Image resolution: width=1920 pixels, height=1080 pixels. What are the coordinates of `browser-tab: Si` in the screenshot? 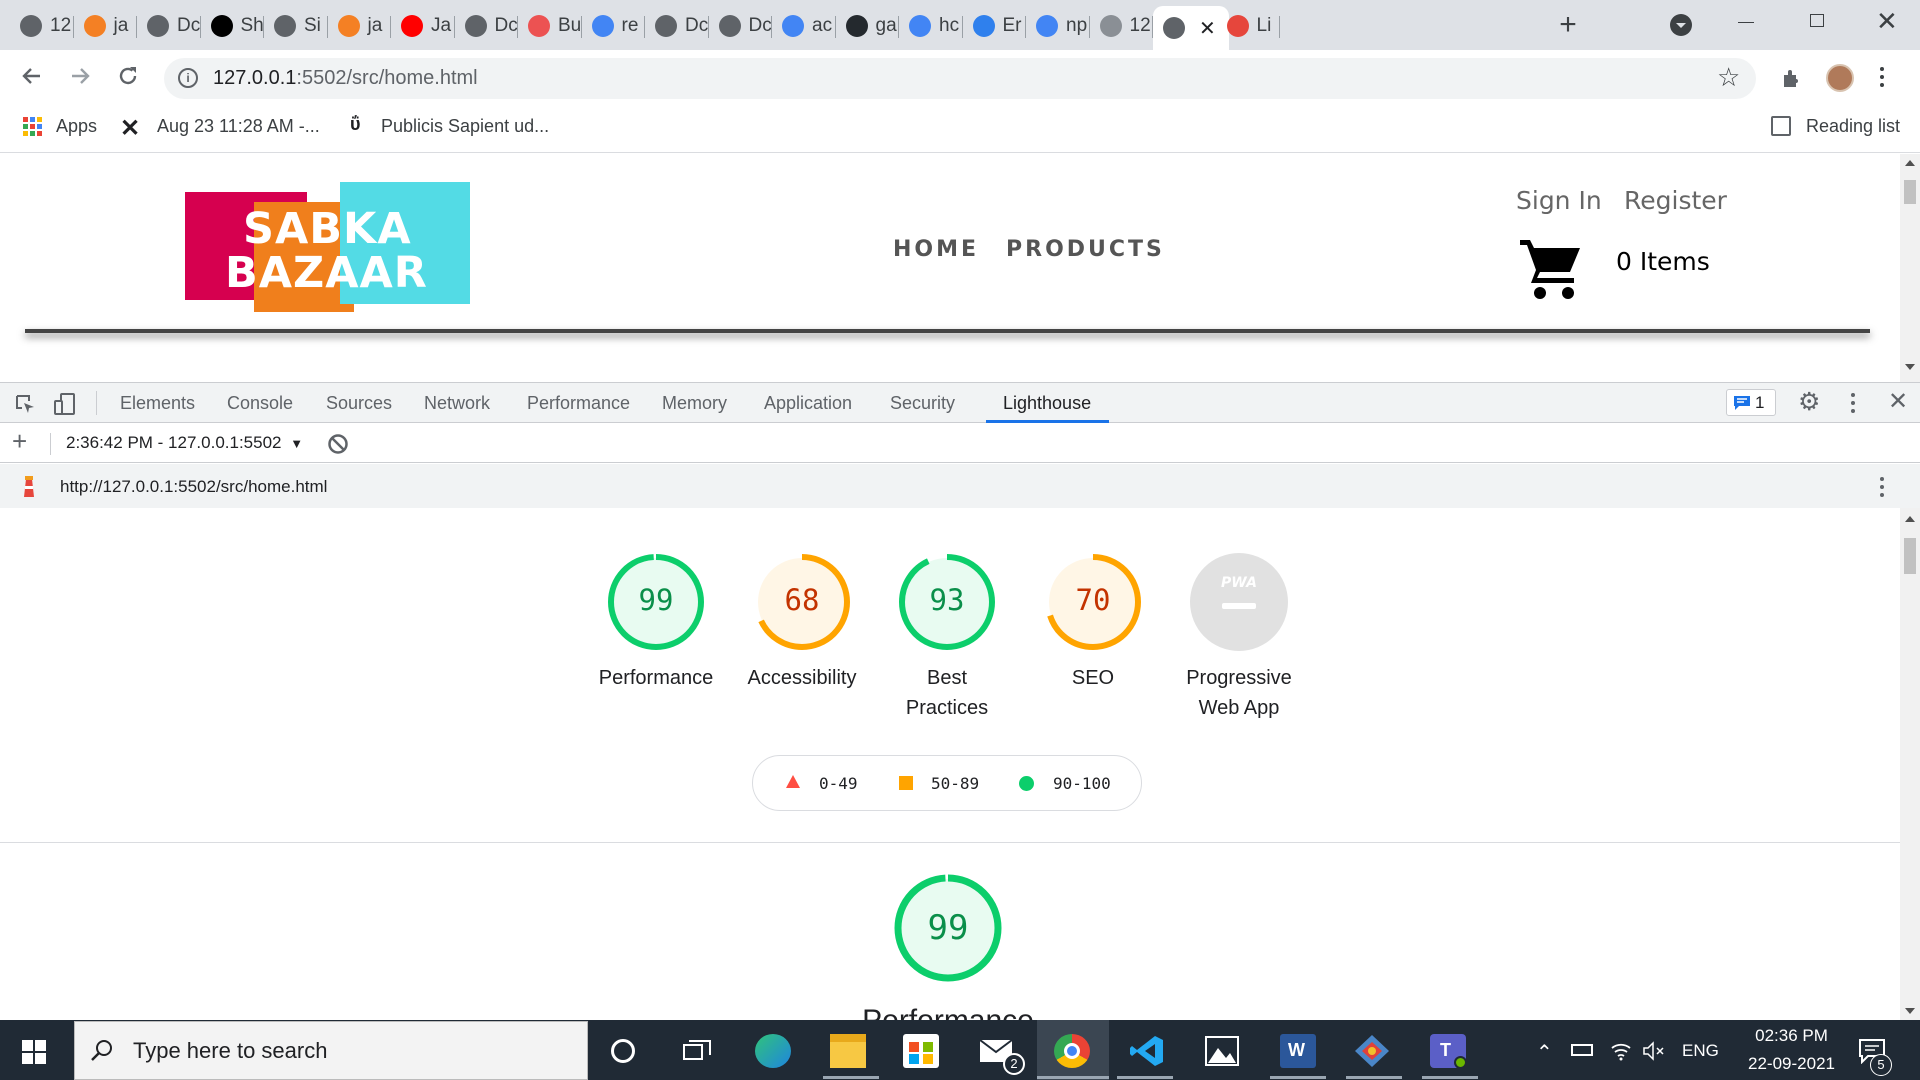 It's located at (296, 26).